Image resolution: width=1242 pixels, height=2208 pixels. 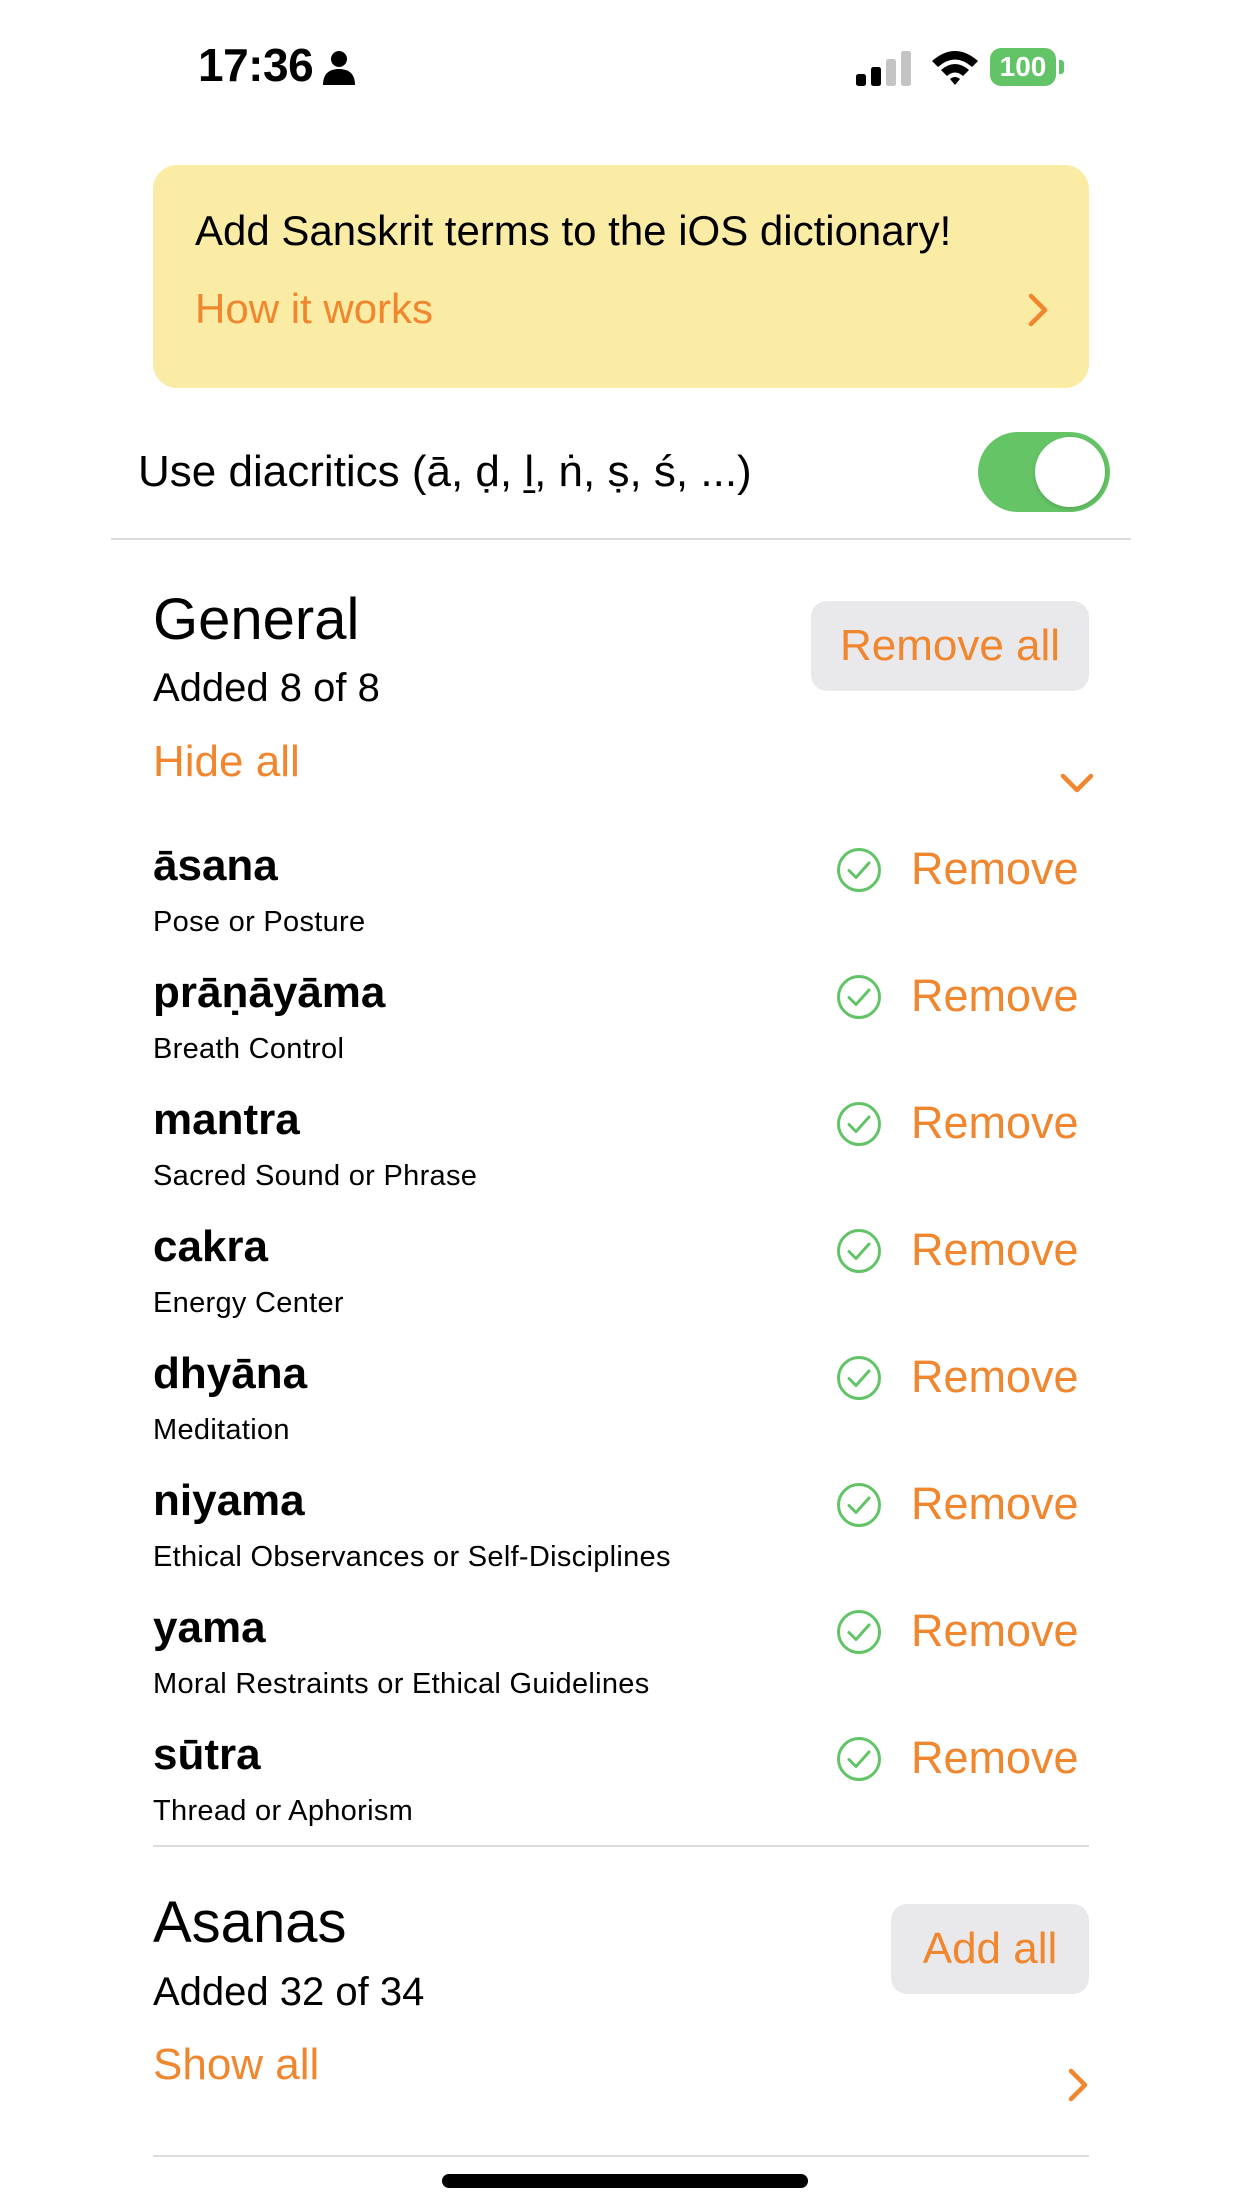 What do you see at coordinates (621, 1793) in the screenshot?
I see `term-row: sūtra Thread or Aphorism Remove` at bounding box center [621, 1793].